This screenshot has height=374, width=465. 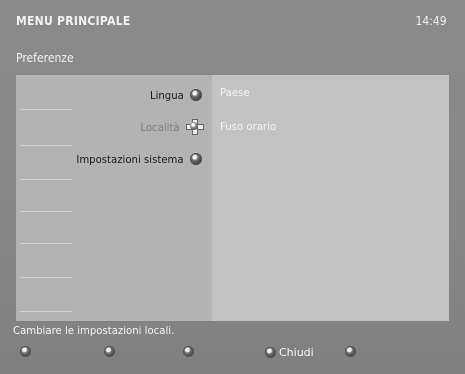 I want to click on menu-item-localita: Località, so click(x=170, y=127).